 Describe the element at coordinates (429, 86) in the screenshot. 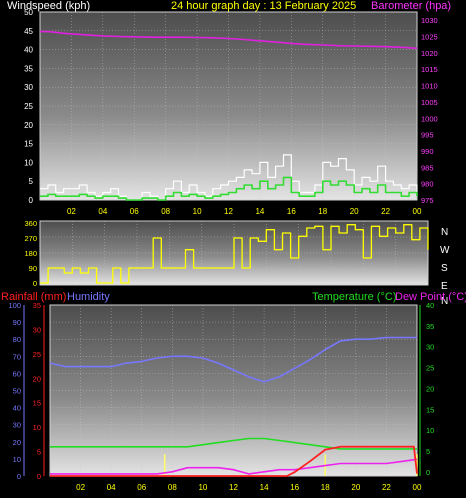

I see `barometer-tick: 1010` at that location.